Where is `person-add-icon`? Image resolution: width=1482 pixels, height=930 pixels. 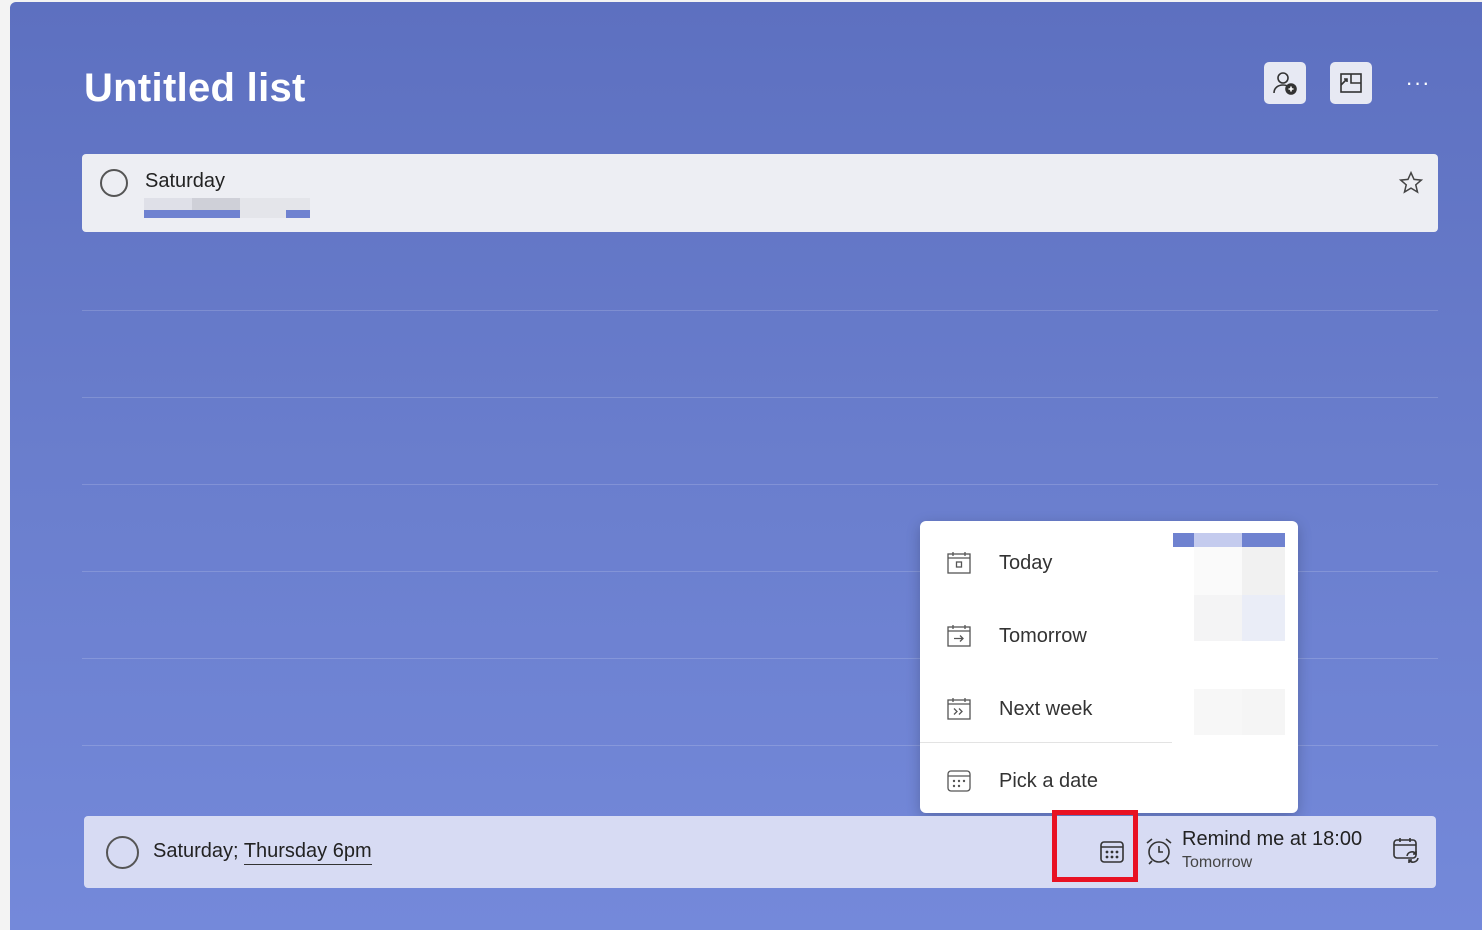 person-add-icon is located at coordinates (1285, 83).